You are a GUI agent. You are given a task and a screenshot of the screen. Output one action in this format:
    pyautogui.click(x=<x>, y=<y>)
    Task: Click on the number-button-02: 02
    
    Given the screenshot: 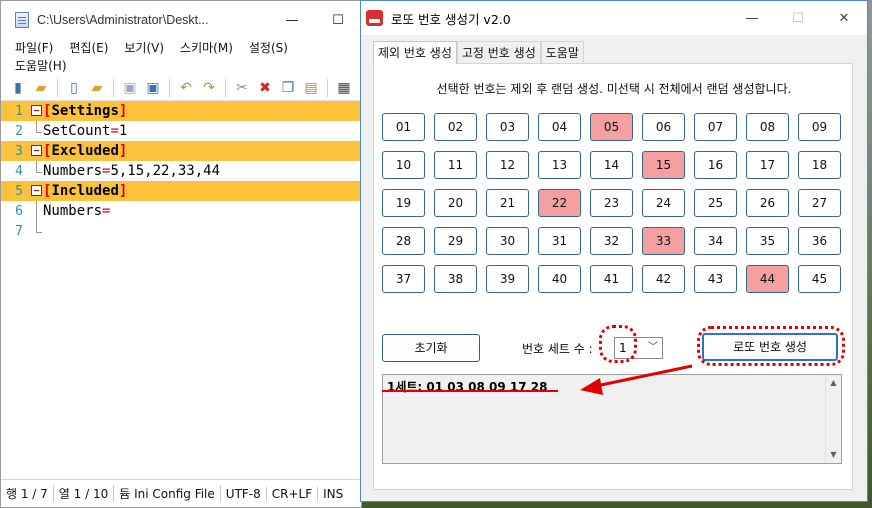 What is the action you would take?
    pyautogui.click(x=455, y=127)
    